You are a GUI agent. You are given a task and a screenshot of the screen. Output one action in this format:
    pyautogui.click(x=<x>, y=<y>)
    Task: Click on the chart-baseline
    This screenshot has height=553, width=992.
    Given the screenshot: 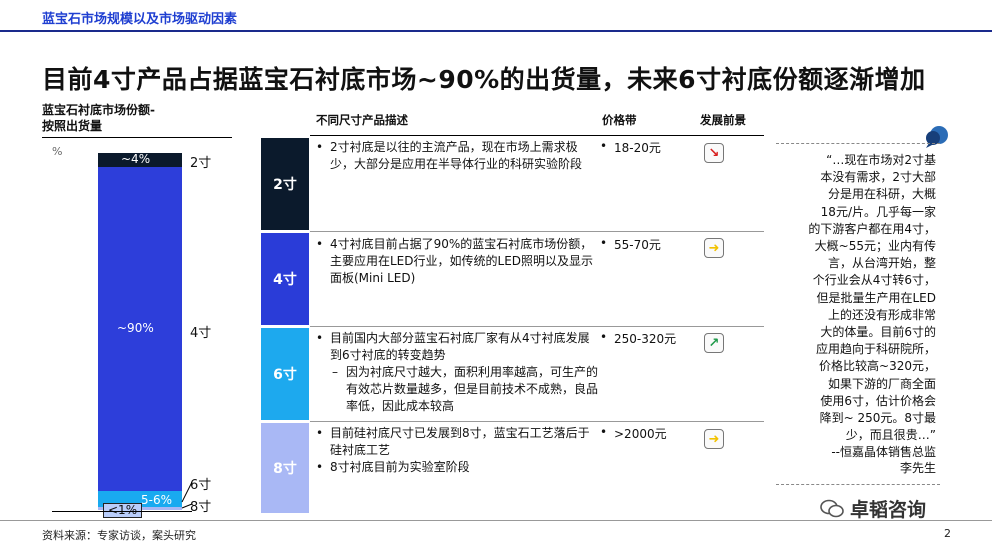 What is the action you would take?
    pyautogui.click(x=122, y=511)
    